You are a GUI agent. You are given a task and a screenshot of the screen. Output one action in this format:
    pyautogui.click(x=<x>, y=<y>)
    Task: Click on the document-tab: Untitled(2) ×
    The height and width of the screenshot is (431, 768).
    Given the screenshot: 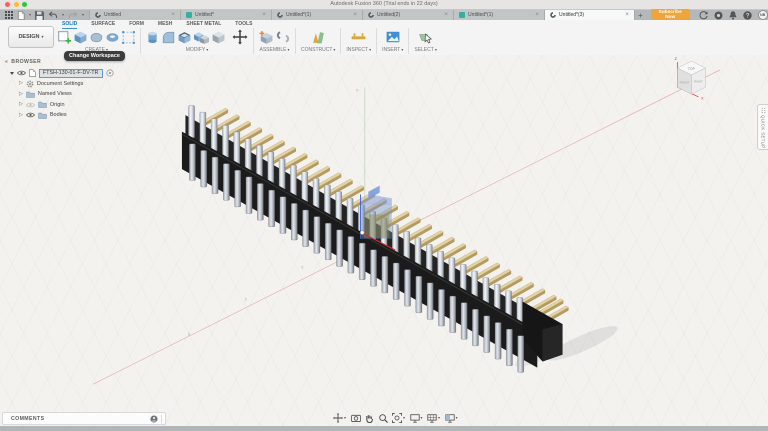 What is the action you would take?
    pyautogui.click(x=408, y=15)
    